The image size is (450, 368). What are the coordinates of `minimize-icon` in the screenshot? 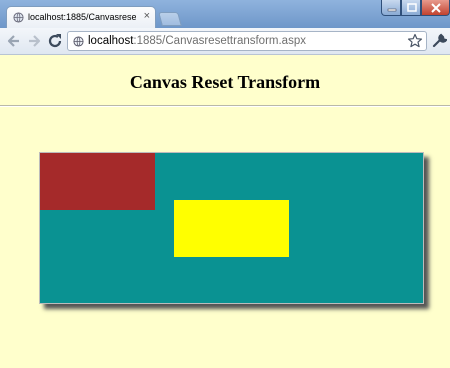 It's located at (392, 10).